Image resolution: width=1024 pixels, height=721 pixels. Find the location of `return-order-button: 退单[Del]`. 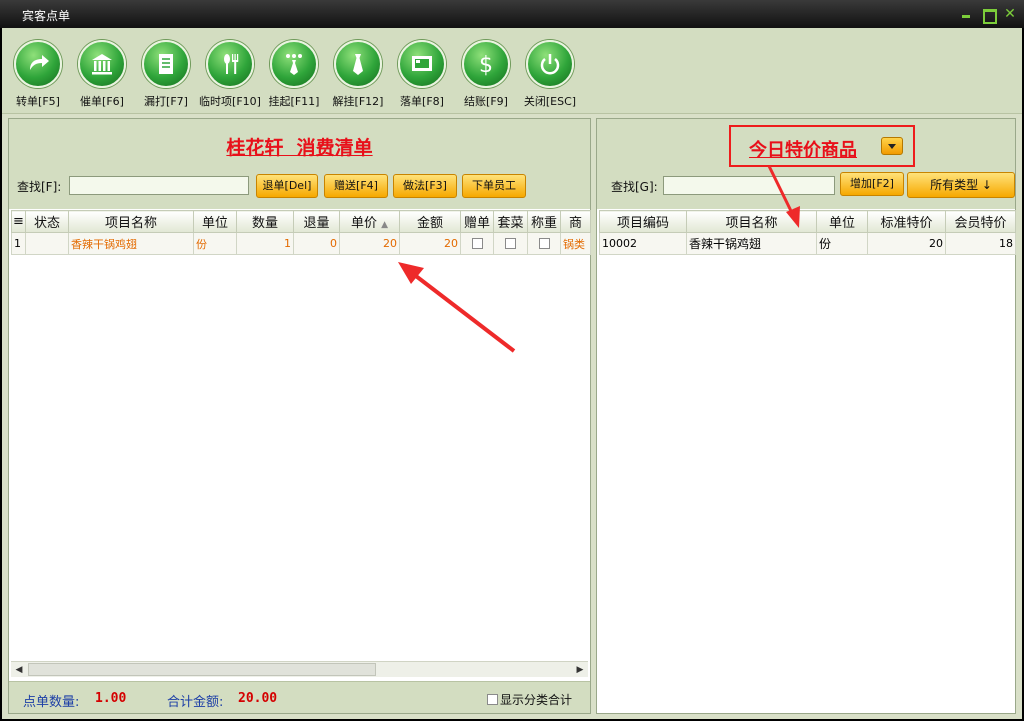

return-order-button: 退单[Del] is located at coordinates (287, 186).